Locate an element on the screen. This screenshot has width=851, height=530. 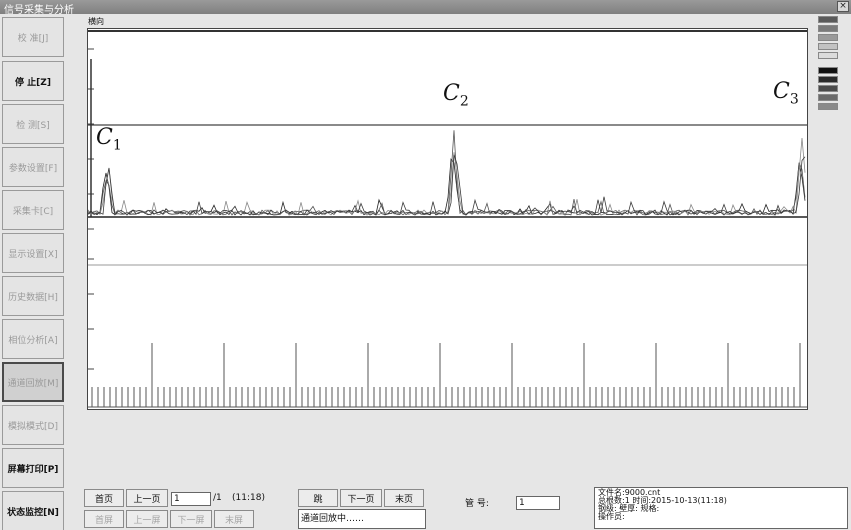
status-monitor-button: 状态监控[N] is located at coordinates (33, 510).